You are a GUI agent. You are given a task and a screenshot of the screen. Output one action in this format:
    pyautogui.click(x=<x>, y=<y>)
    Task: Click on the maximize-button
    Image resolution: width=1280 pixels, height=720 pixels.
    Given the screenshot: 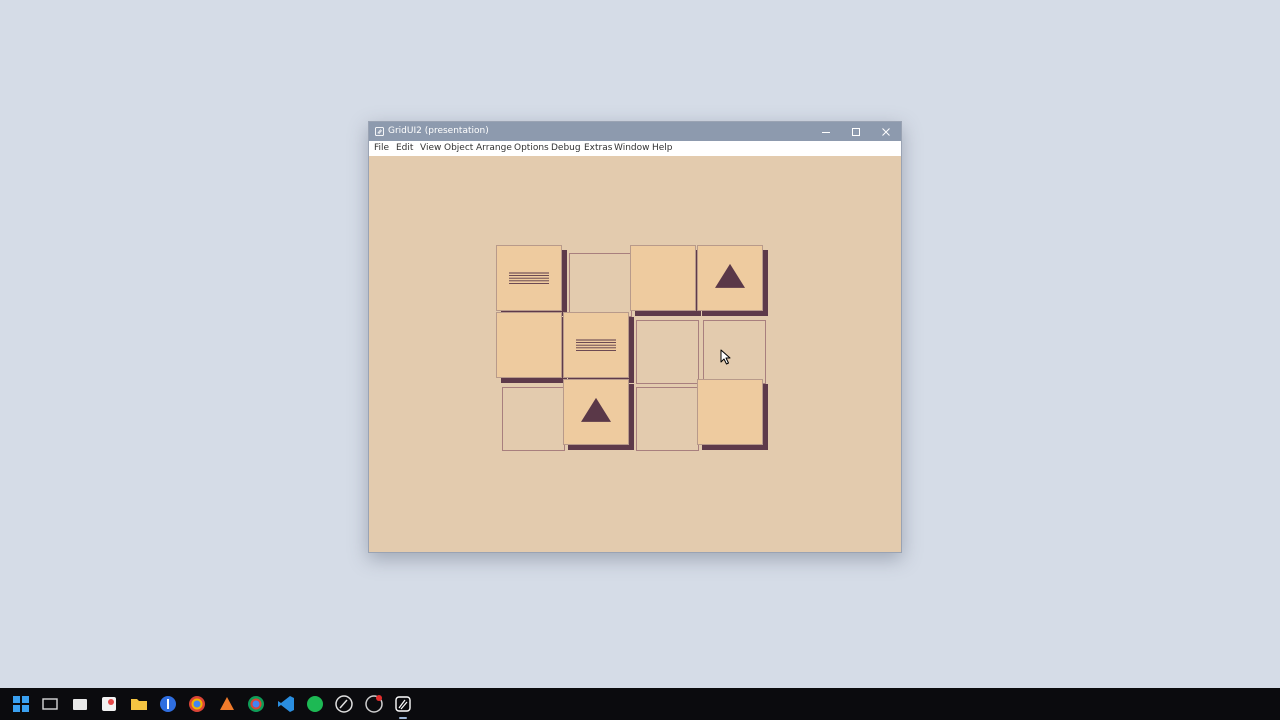 What is the action you would take?
    pyautogui.click(x=856, y=131)
    